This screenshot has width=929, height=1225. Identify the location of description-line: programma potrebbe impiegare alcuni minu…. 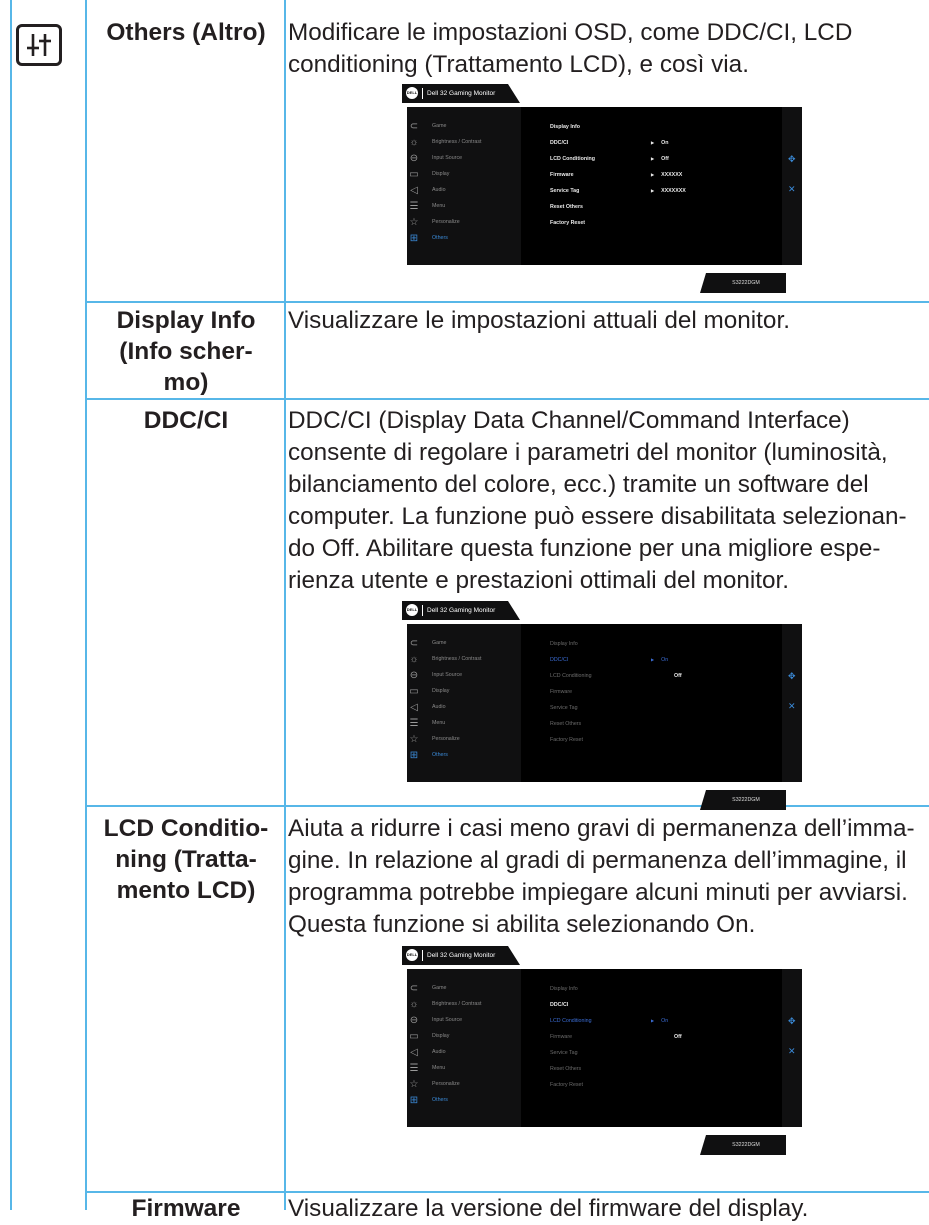
(598, 892).